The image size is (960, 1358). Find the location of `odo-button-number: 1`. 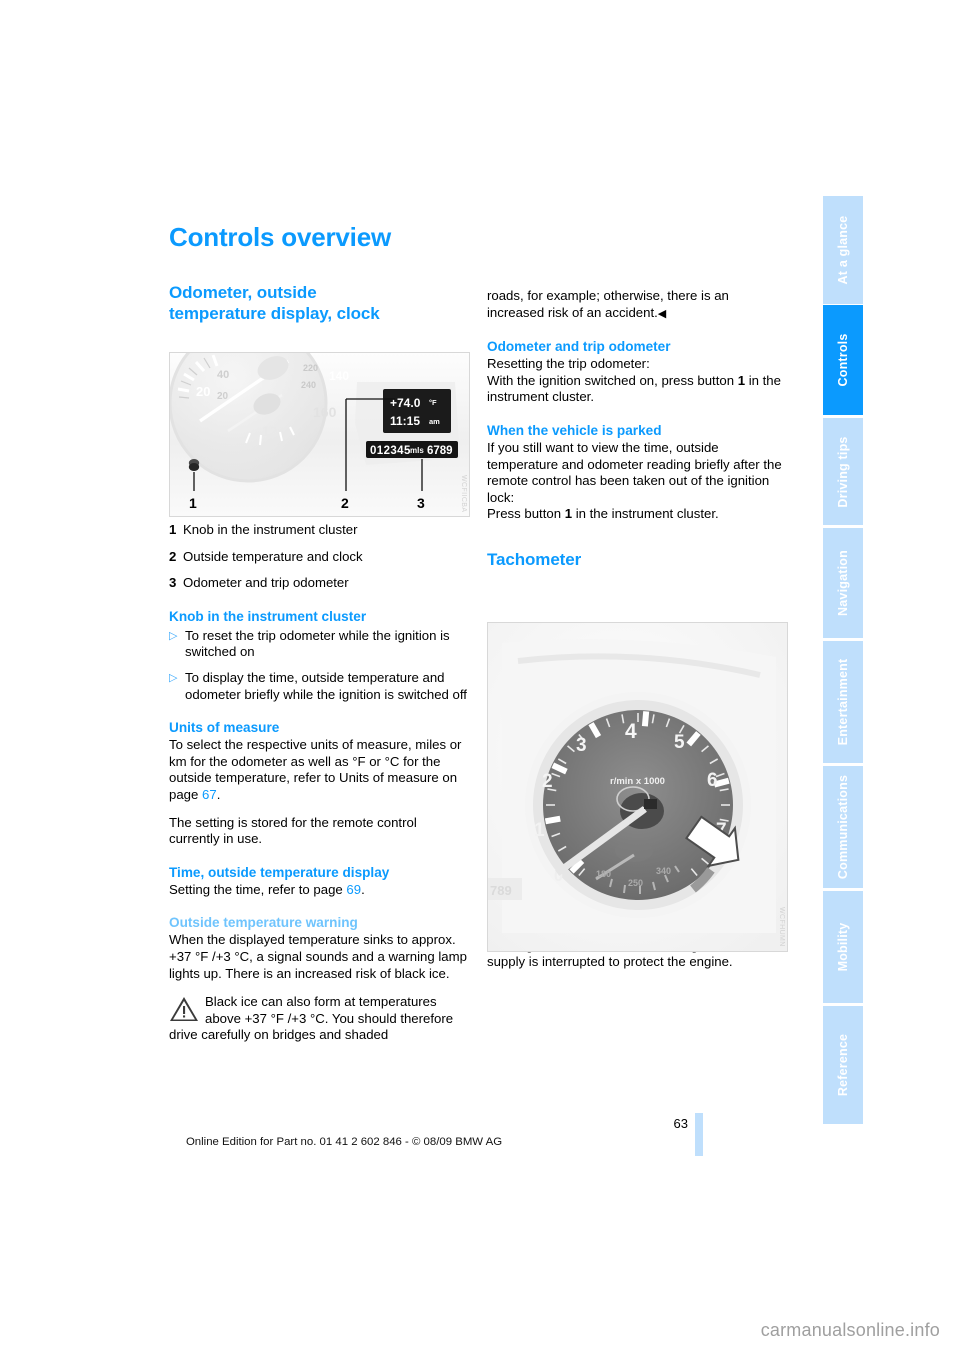

odo-button-number: 1 is located at coordinates (741, 380).